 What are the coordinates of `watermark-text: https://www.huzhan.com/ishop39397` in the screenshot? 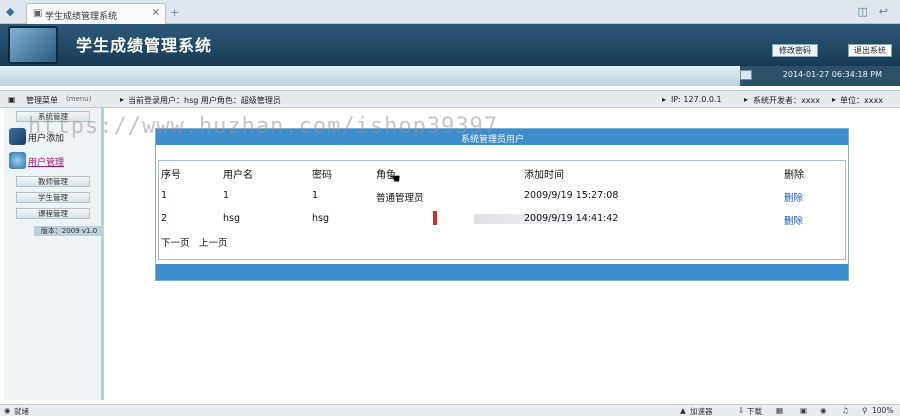 It's located at (263, 126).